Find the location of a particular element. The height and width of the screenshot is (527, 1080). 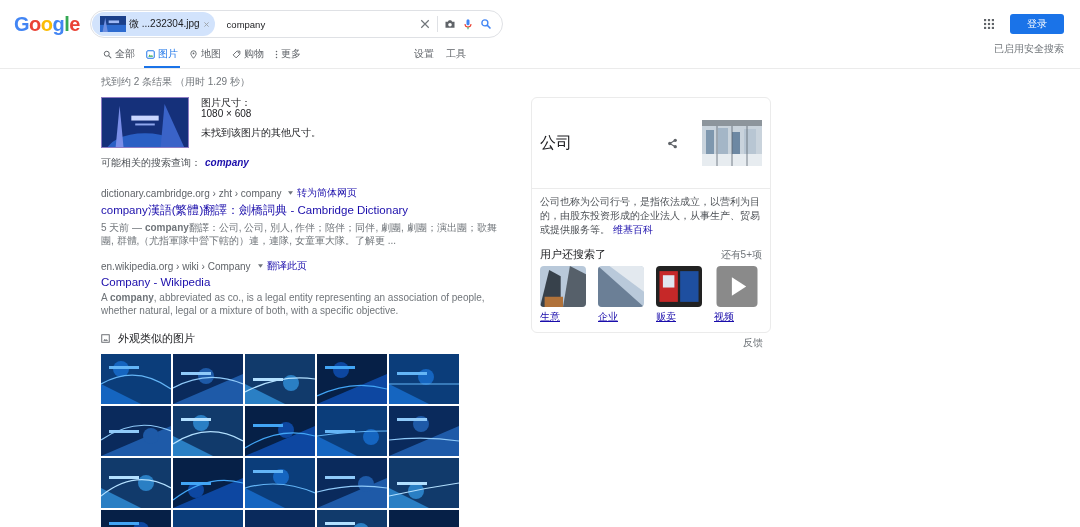

related-search-link: 企业 is located at coordinates (621, 317).